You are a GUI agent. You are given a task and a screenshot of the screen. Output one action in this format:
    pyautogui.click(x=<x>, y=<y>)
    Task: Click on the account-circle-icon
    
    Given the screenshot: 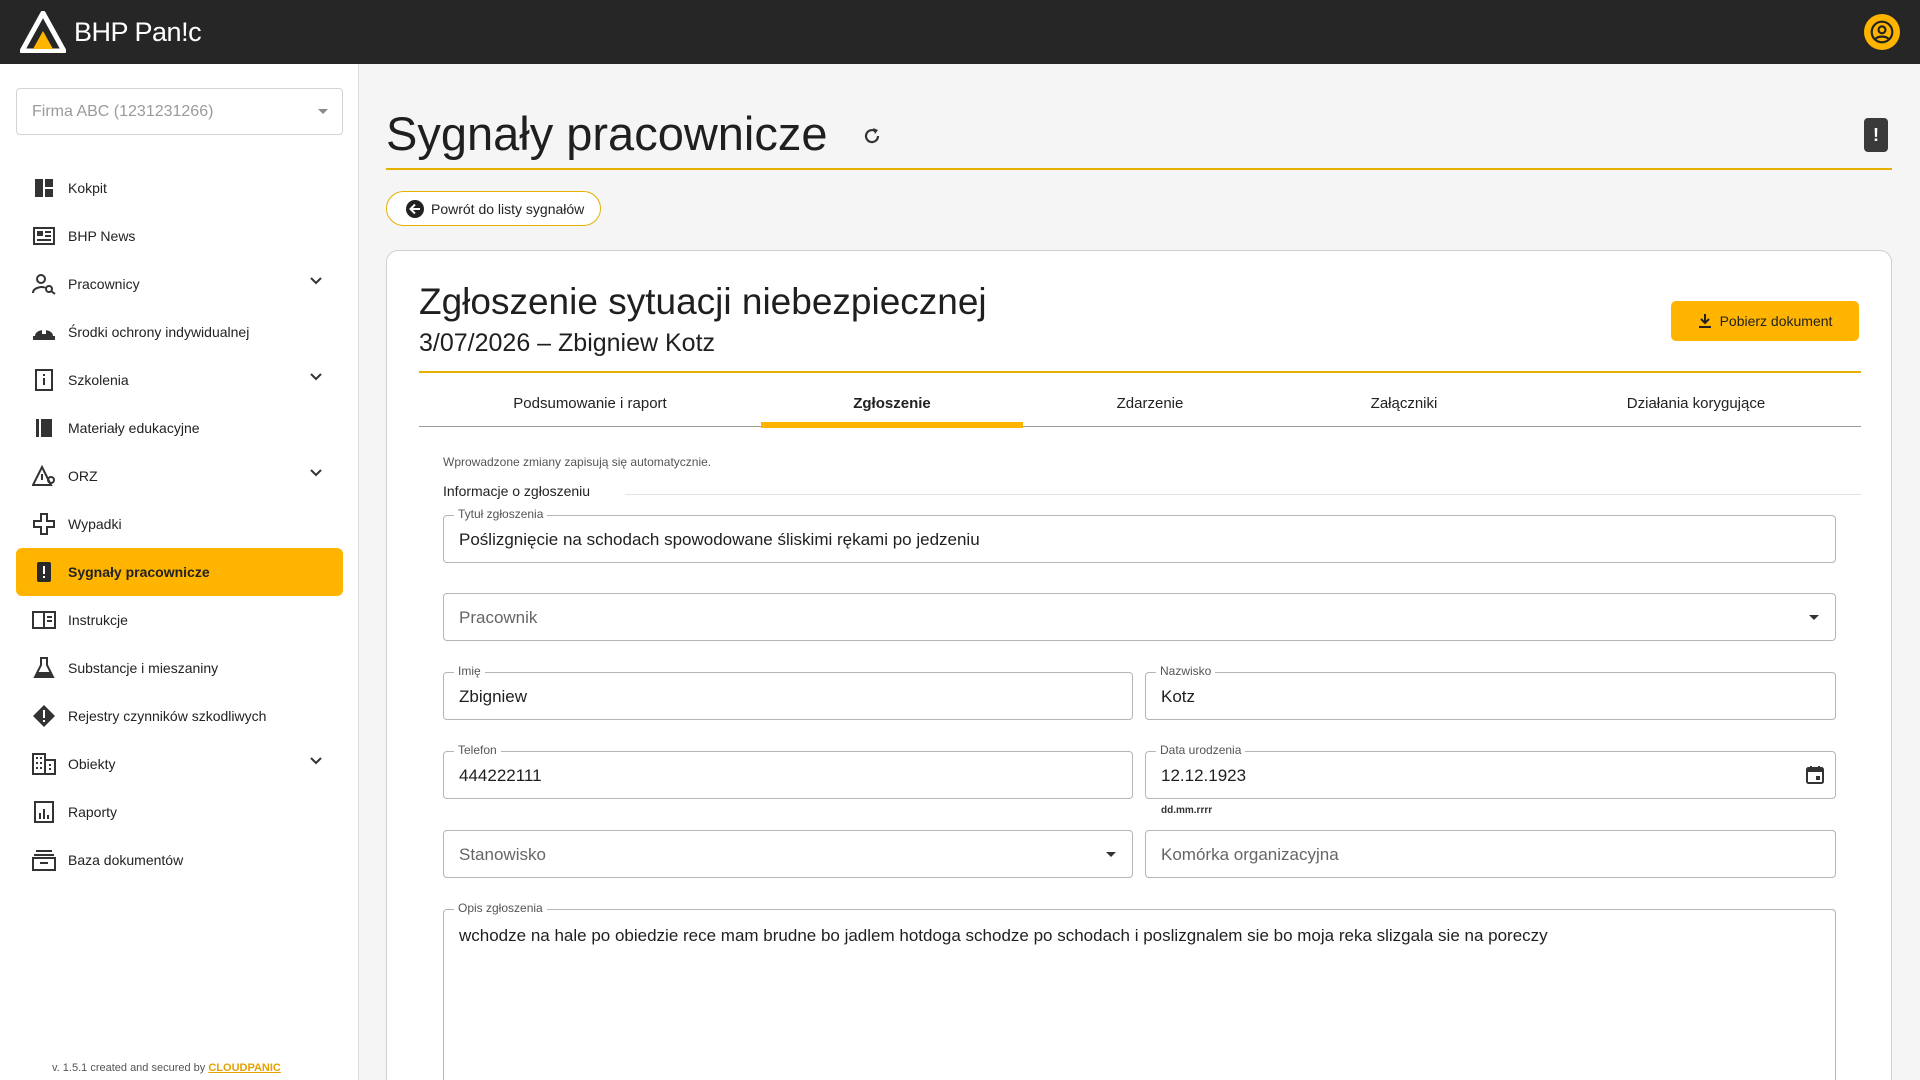 What is the action you would take?
    pyautogui.click(x=1882, y=32)
    